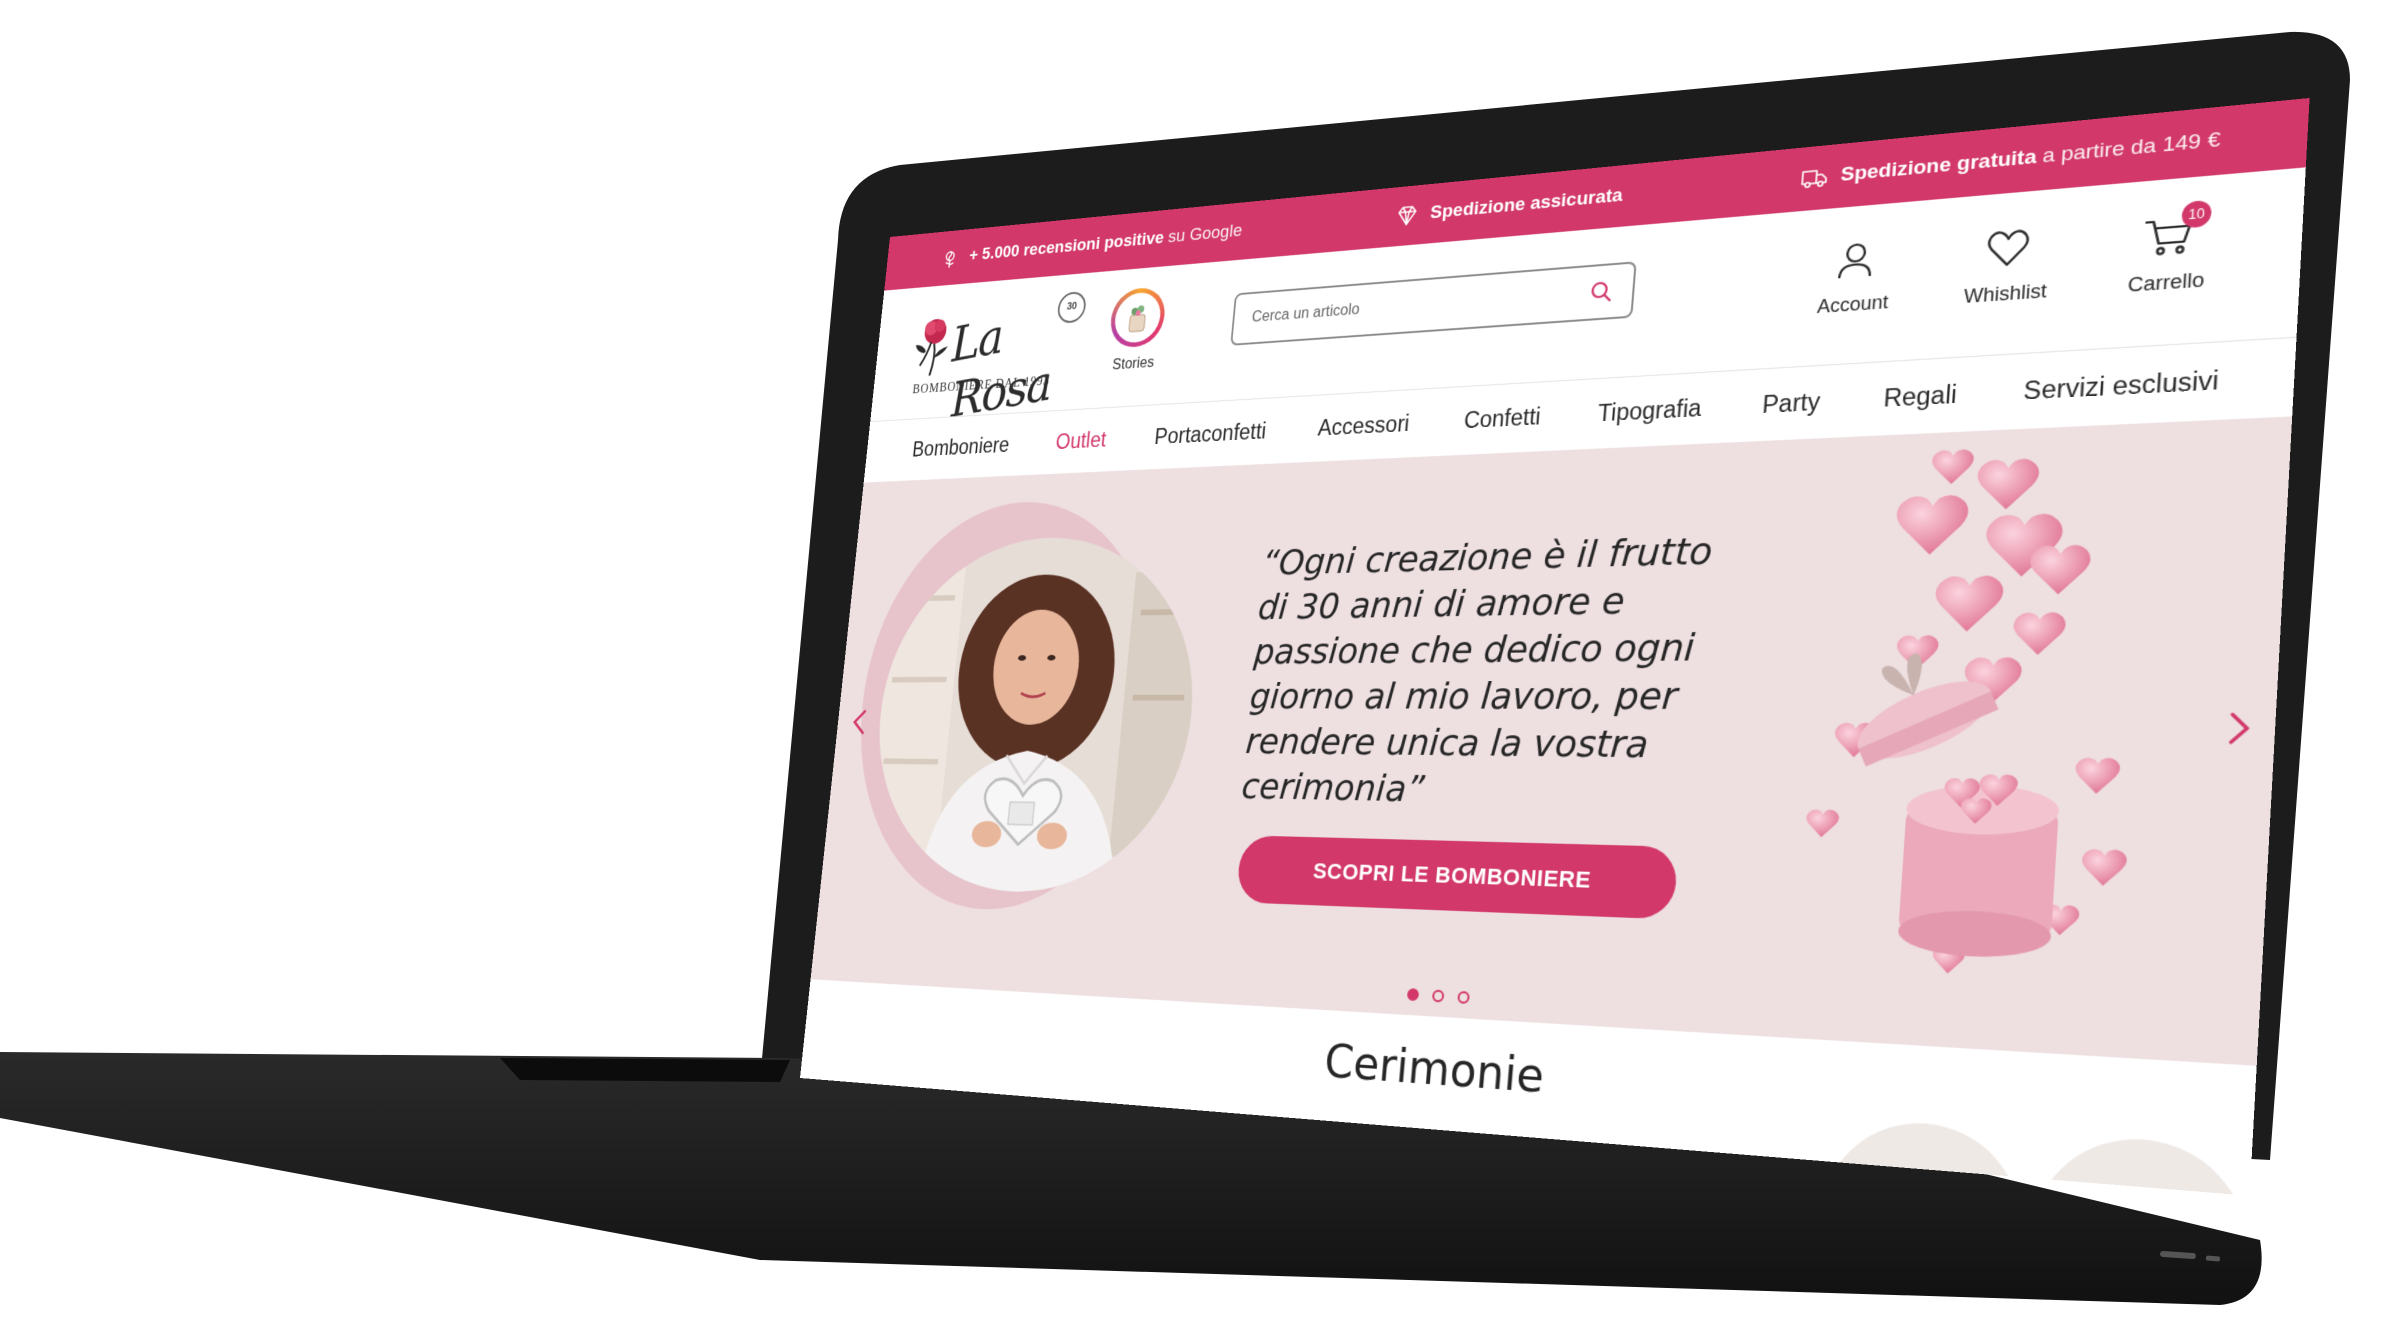  I want to click on nav-item-outlet: Outlet, so click(1081, 440).